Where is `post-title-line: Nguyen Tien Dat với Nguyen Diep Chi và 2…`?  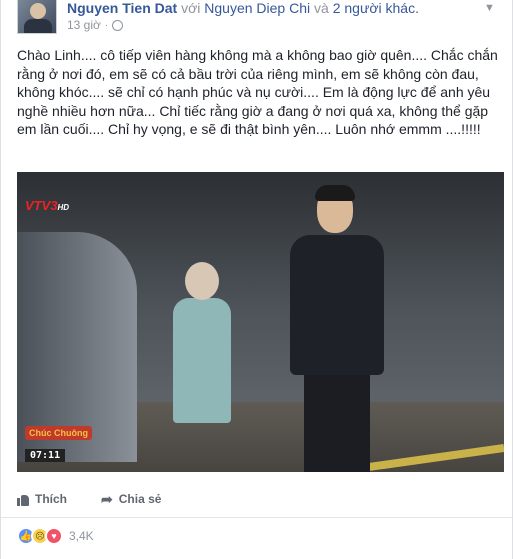 post-title-line: Nguyen Tien Dat với Nguyen Diep Chi và 2… is located at coordinates (243, 8).